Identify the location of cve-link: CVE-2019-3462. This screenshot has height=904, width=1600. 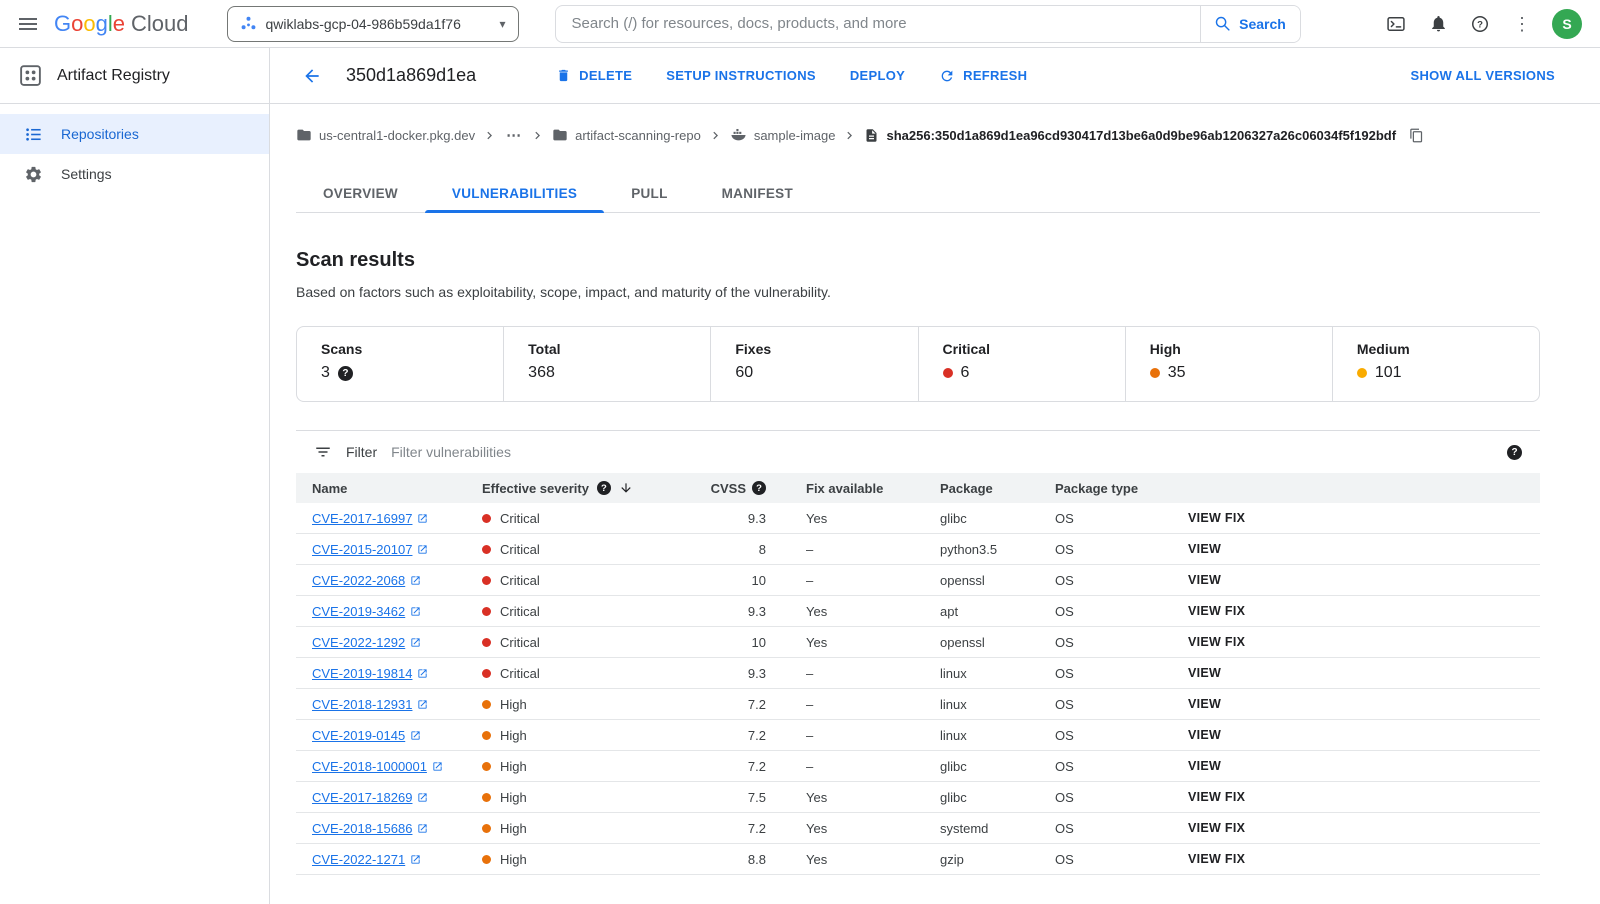
(358, 611).